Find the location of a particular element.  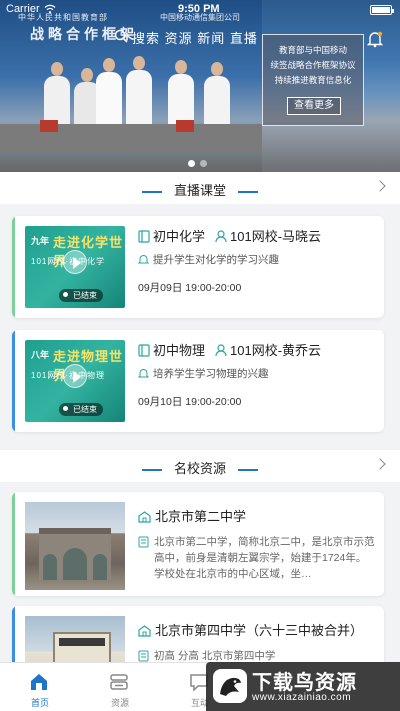

status-bar: Carrier 9:50 PM is located at coordinates (200, 10).